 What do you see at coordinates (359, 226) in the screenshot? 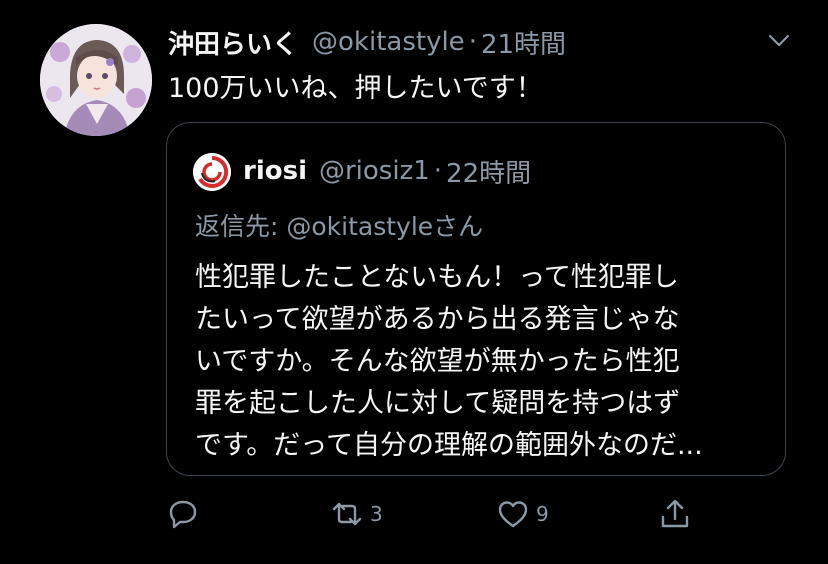
I see `reply-handle: @okitastyle` at bounding box center [359, 226].